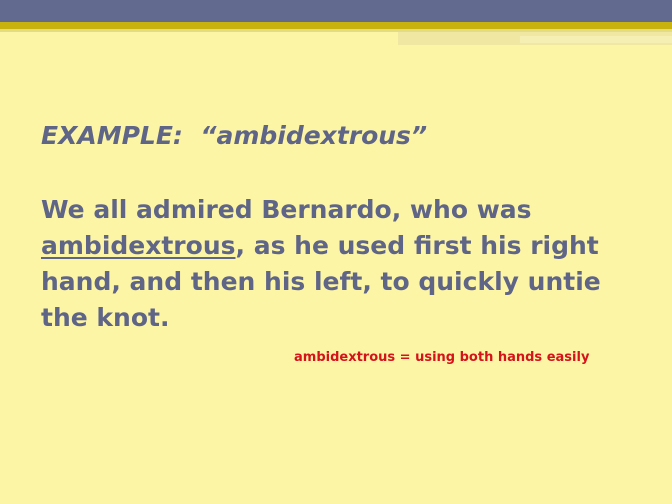  I want to click on example-label: EXAMPLE:, so click(112, 135).